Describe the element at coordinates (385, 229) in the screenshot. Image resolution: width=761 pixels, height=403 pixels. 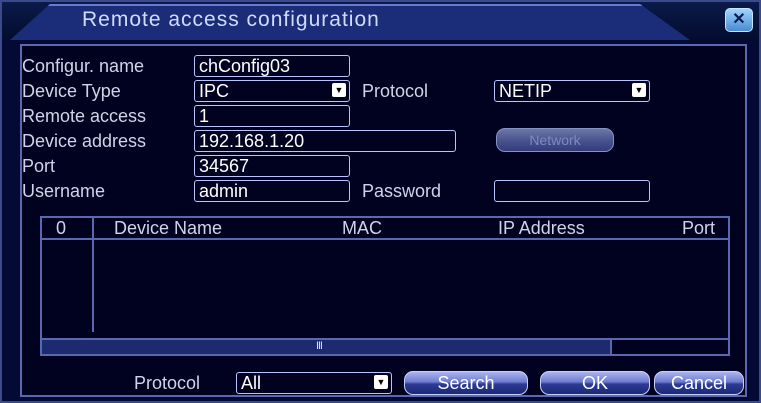
I see `table-header: 0 Device Name MAC IP Address Port` at that location.